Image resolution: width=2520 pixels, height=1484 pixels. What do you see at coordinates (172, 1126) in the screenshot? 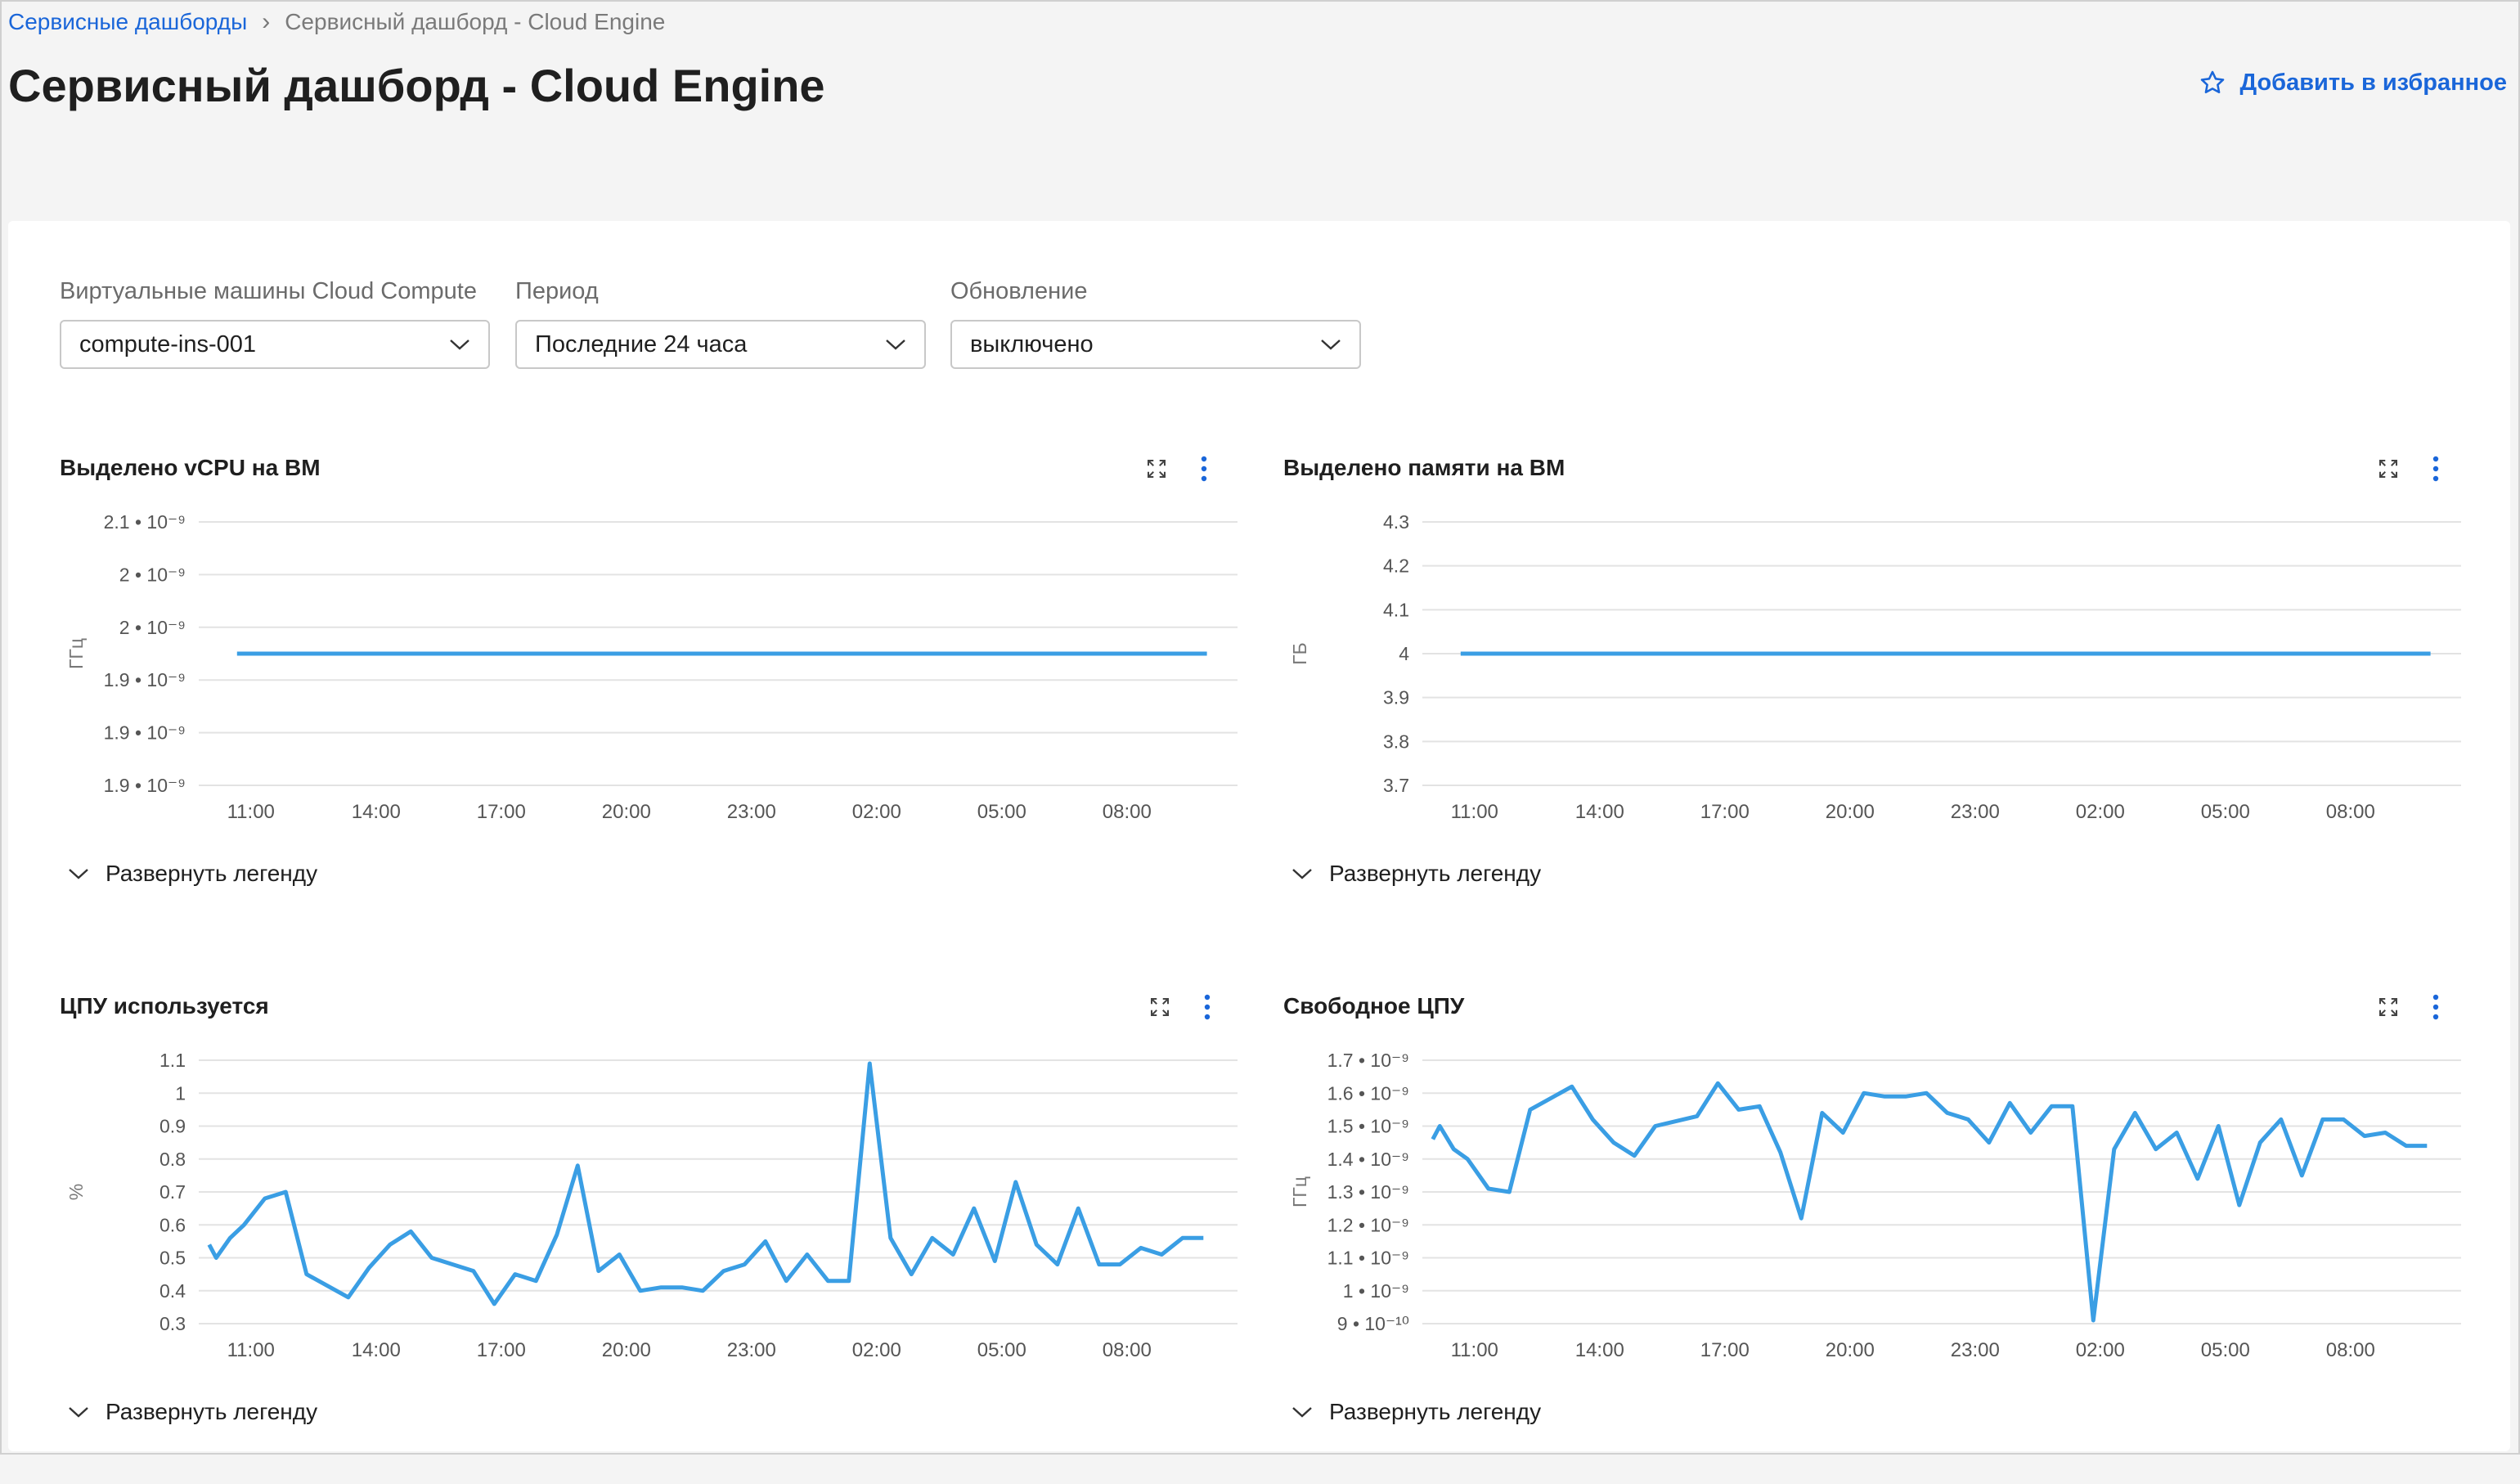
I see `y-tick-label: 0.9` at bounding box center [172, 1126].